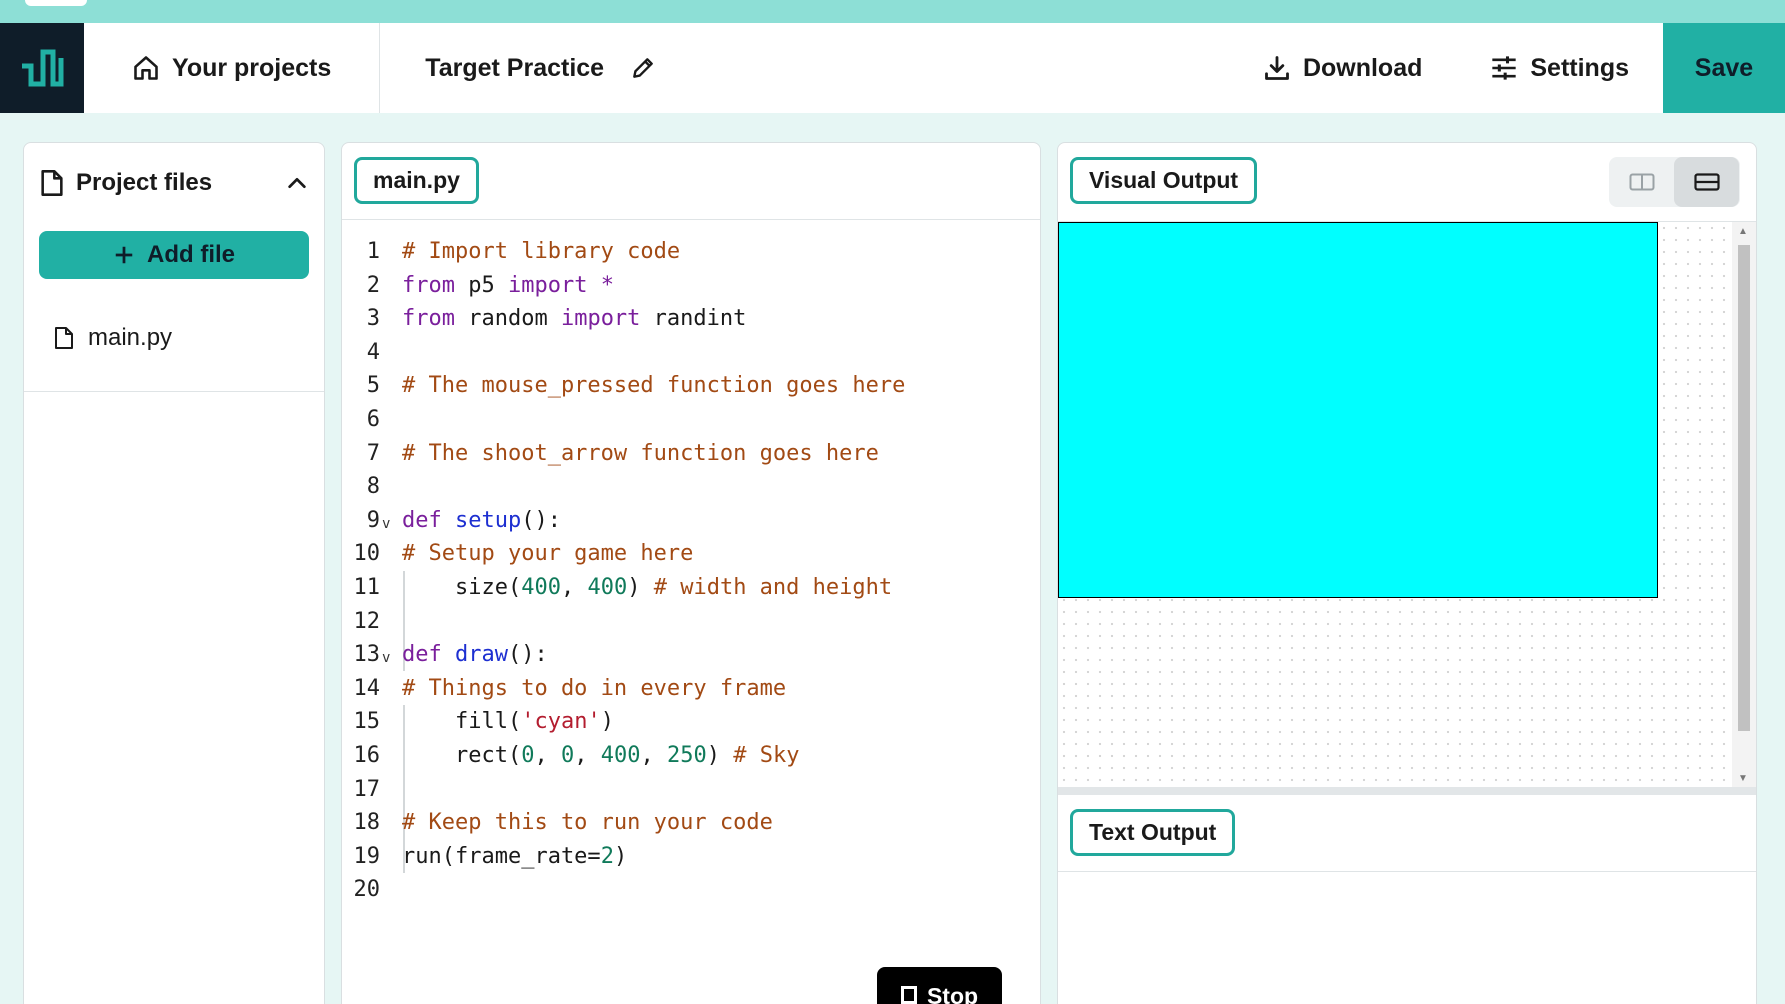 This screenshot has width=1785, height=1004. What do you see at coordinates (1579, 67) in the screenshot?
I see `settings-label: Settings` at bounding box center [1579, 67].